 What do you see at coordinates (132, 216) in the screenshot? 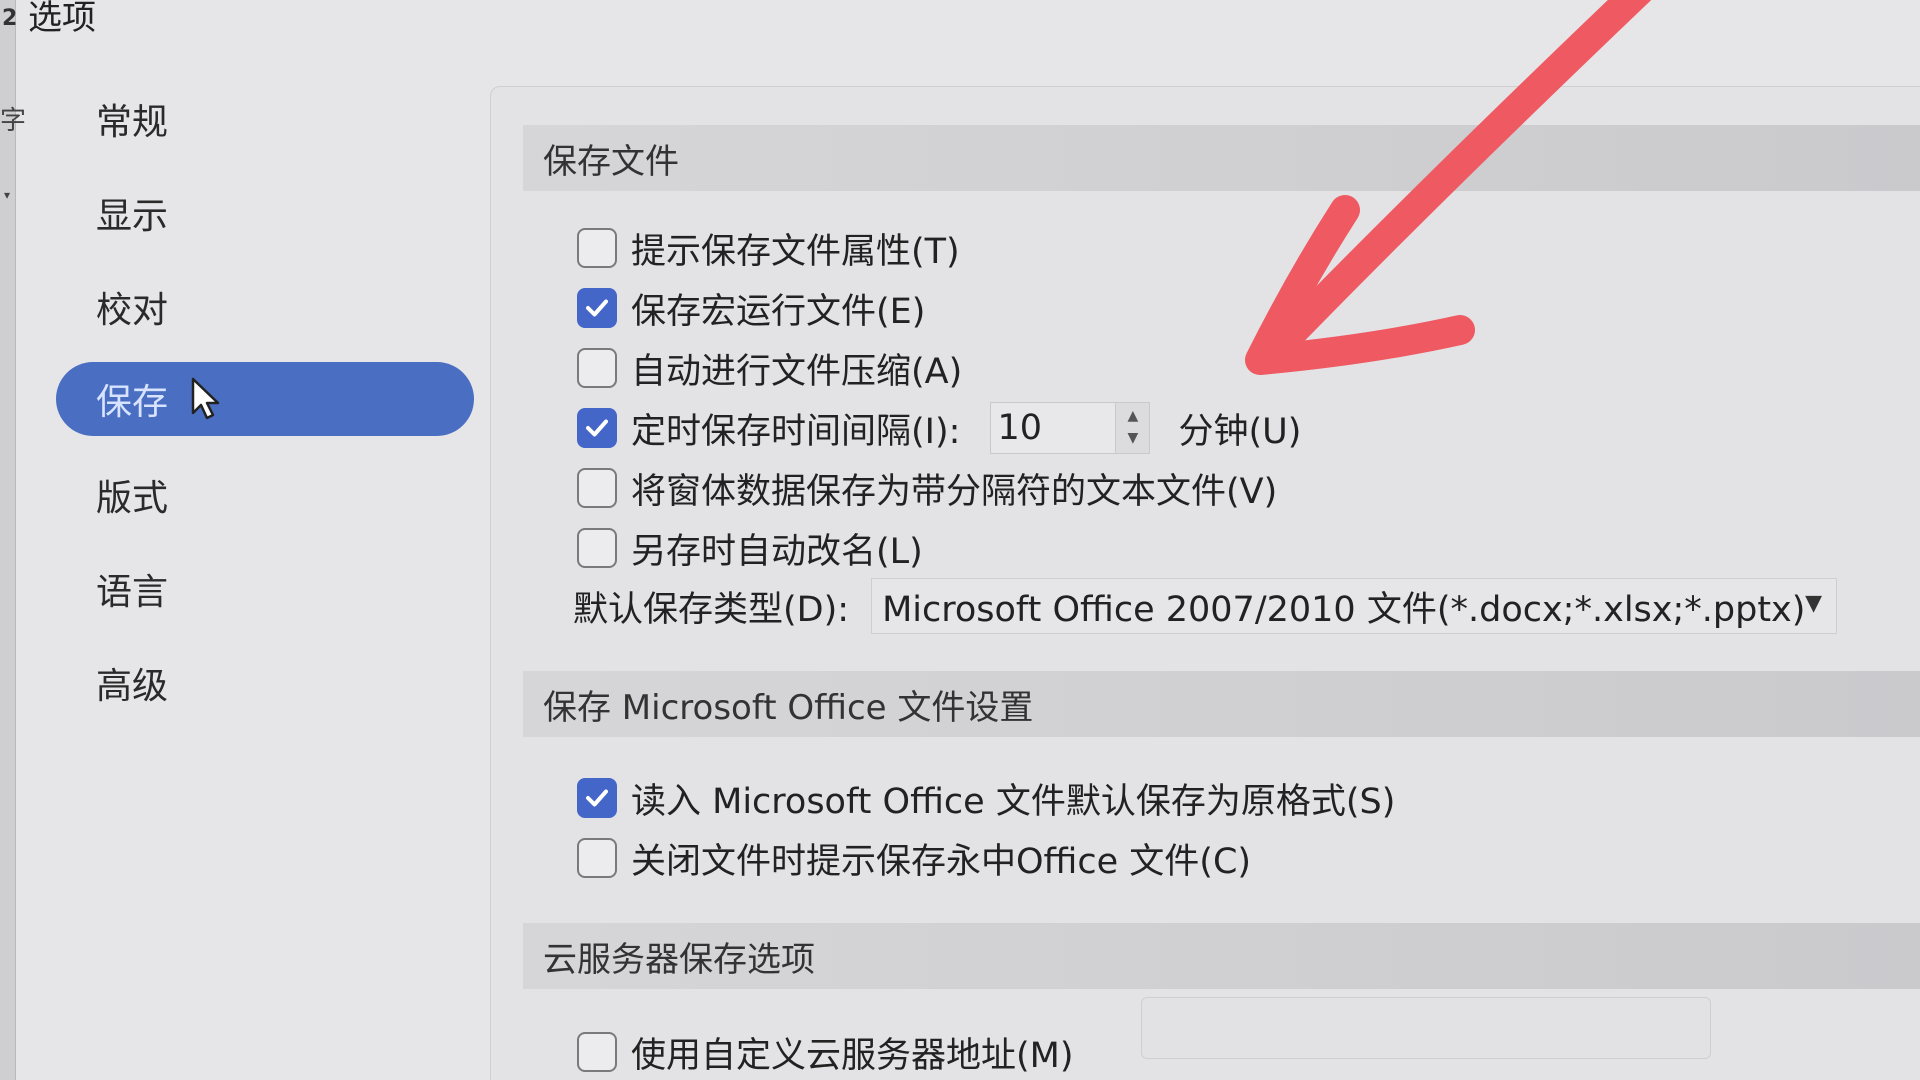
I see `sidebar-item-label: 显示` at bounding box center [132, 216].